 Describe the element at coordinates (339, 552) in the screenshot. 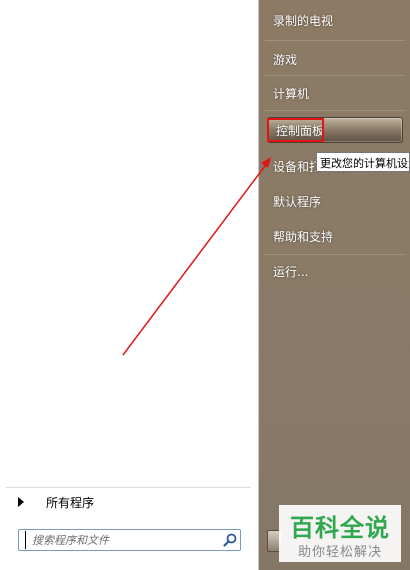

I see `watermark-subtitle: 助你轻松解决` at that location.